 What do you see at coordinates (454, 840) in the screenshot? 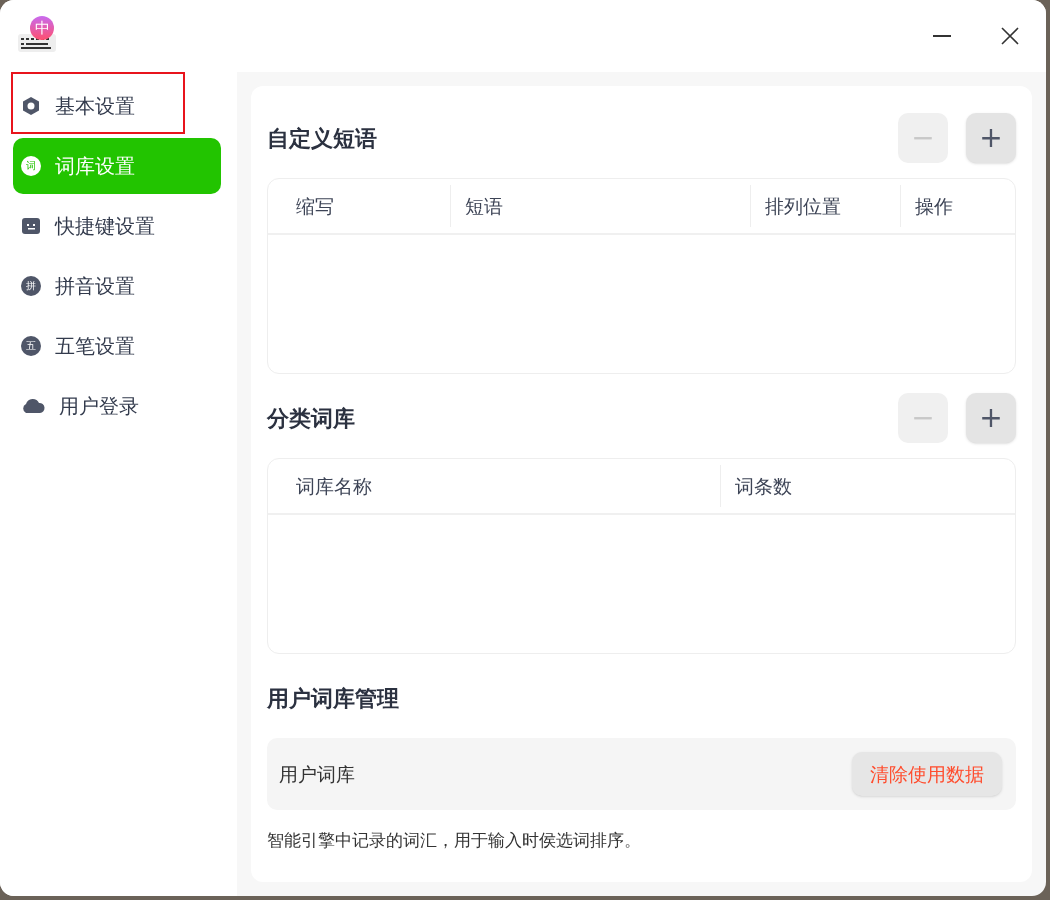
I see `description-text: 智能引擎中记录的词汇，用于输入时侯选词排序。` at bounding box center [454, 840].